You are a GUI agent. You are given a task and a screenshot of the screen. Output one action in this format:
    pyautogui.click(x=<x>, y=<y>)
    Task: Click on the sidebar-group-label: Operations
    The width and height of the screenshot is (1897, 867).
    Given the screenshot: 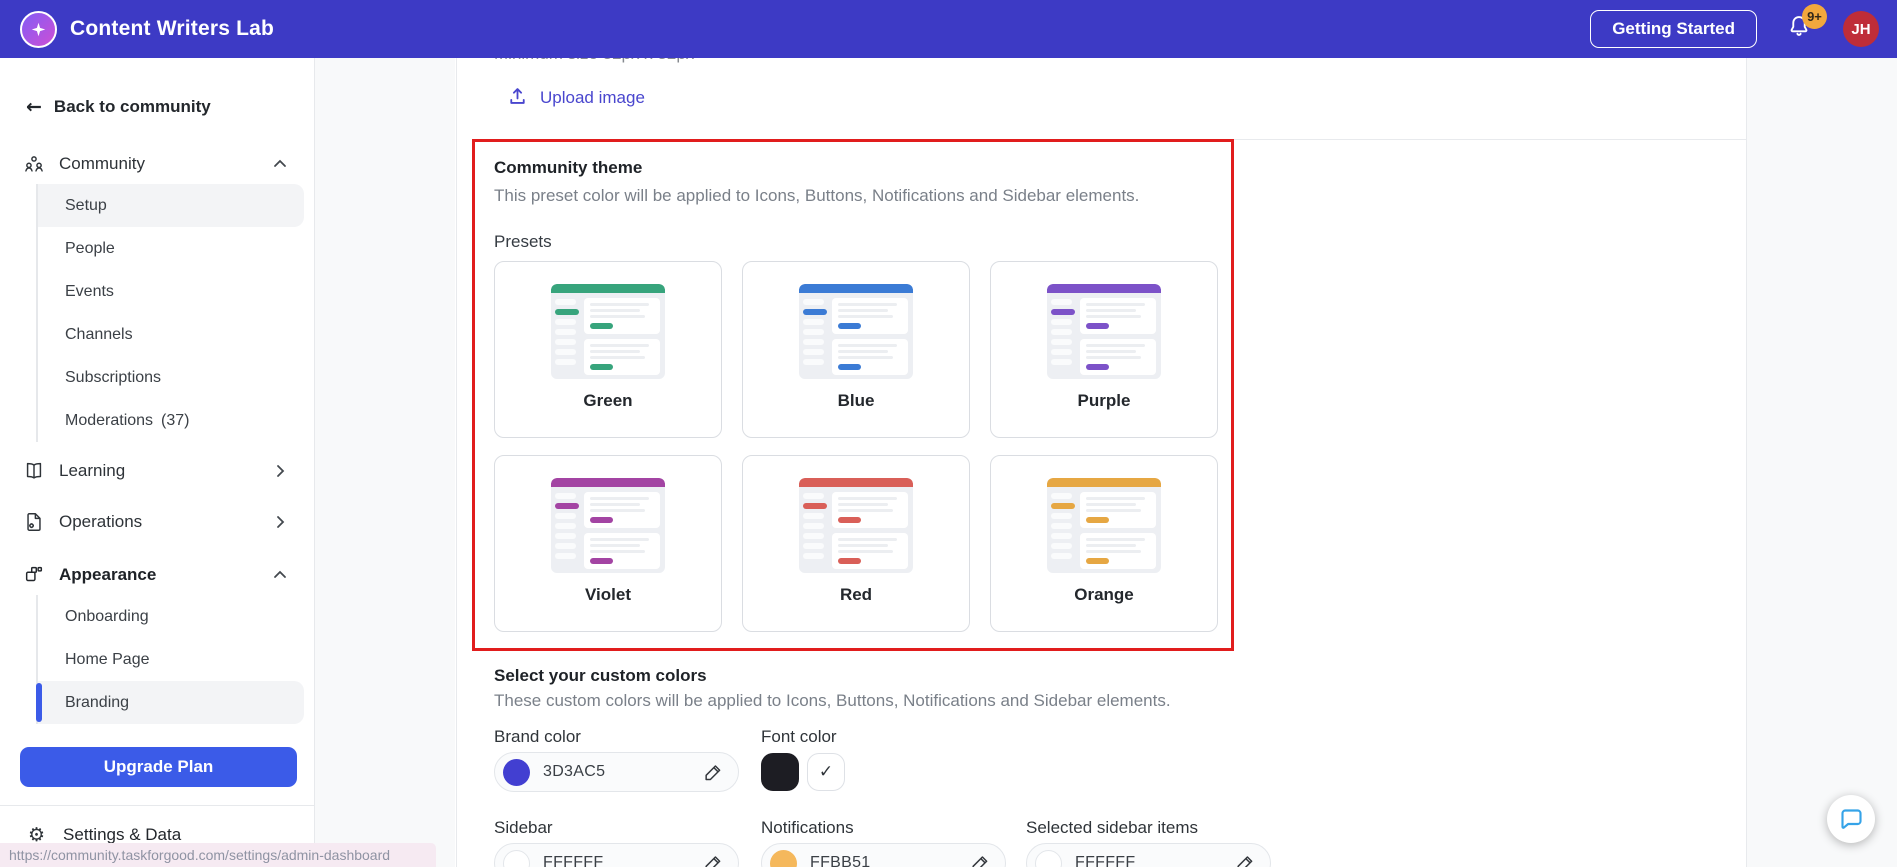 What is the action you would take?
    pyautogui.click(x=101, y=521)
    